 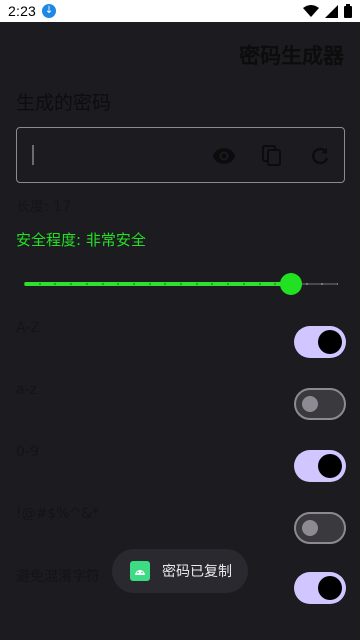 I want to click on copy-icon, so click(x=272, y=156).